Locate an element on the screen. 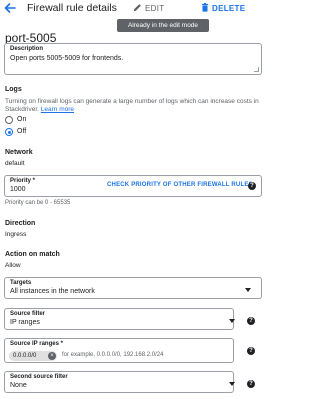 The height and width of the screenshot is (399, 320). logs-heading: Logs is located at coordinates (13, 89).